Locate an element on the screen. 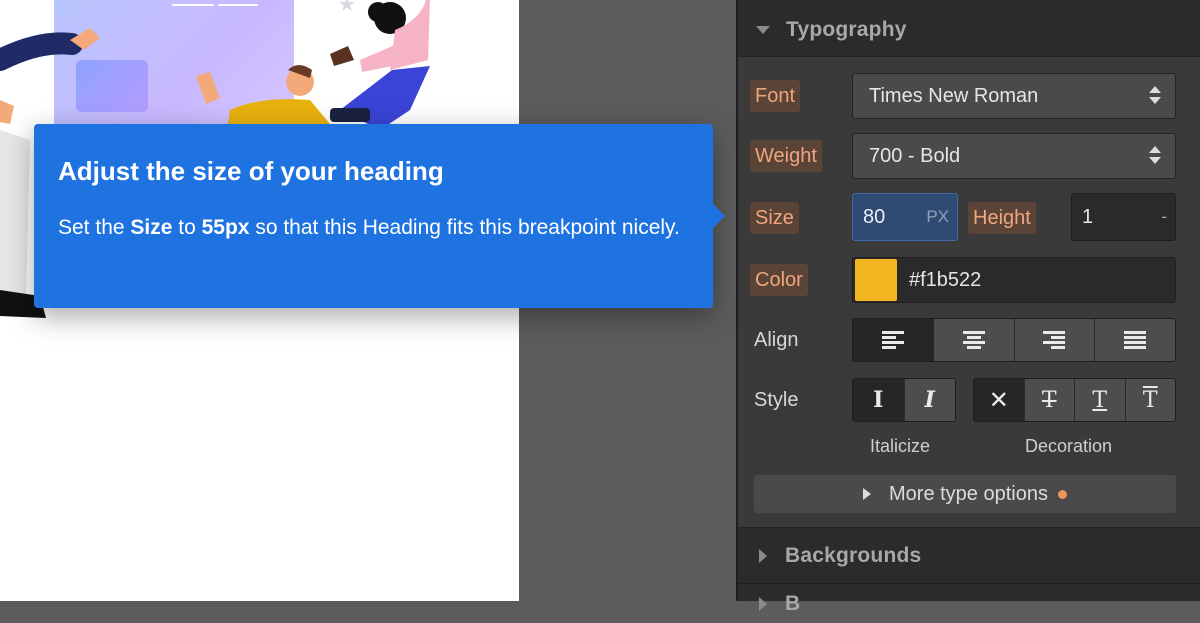 This screenshot has width=1200, height=623. modified-dot-icon is located at coordinates (1062, 494).